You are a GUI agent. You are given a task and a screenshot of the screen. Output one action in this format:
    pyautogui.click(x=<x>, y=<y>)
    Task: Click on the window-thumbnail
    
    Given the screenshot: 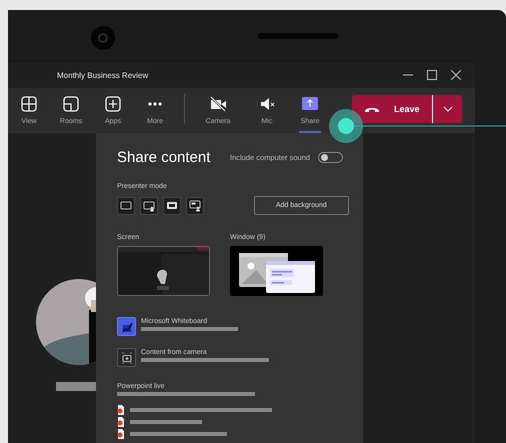 What is the action you would take?
    pyautogui.click(x=276, y=271)
    